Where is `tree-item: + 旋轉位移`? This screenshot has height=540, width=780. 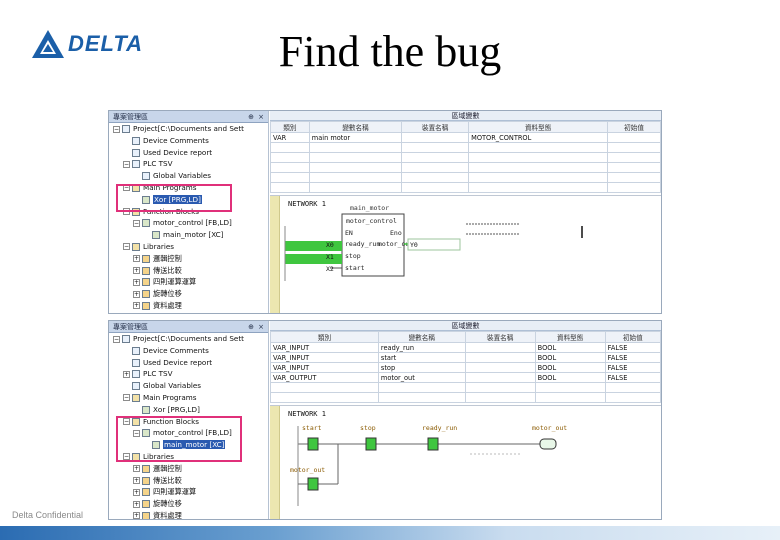
tree-item: + 旋轉位移 is located at coordinates (188, 294).